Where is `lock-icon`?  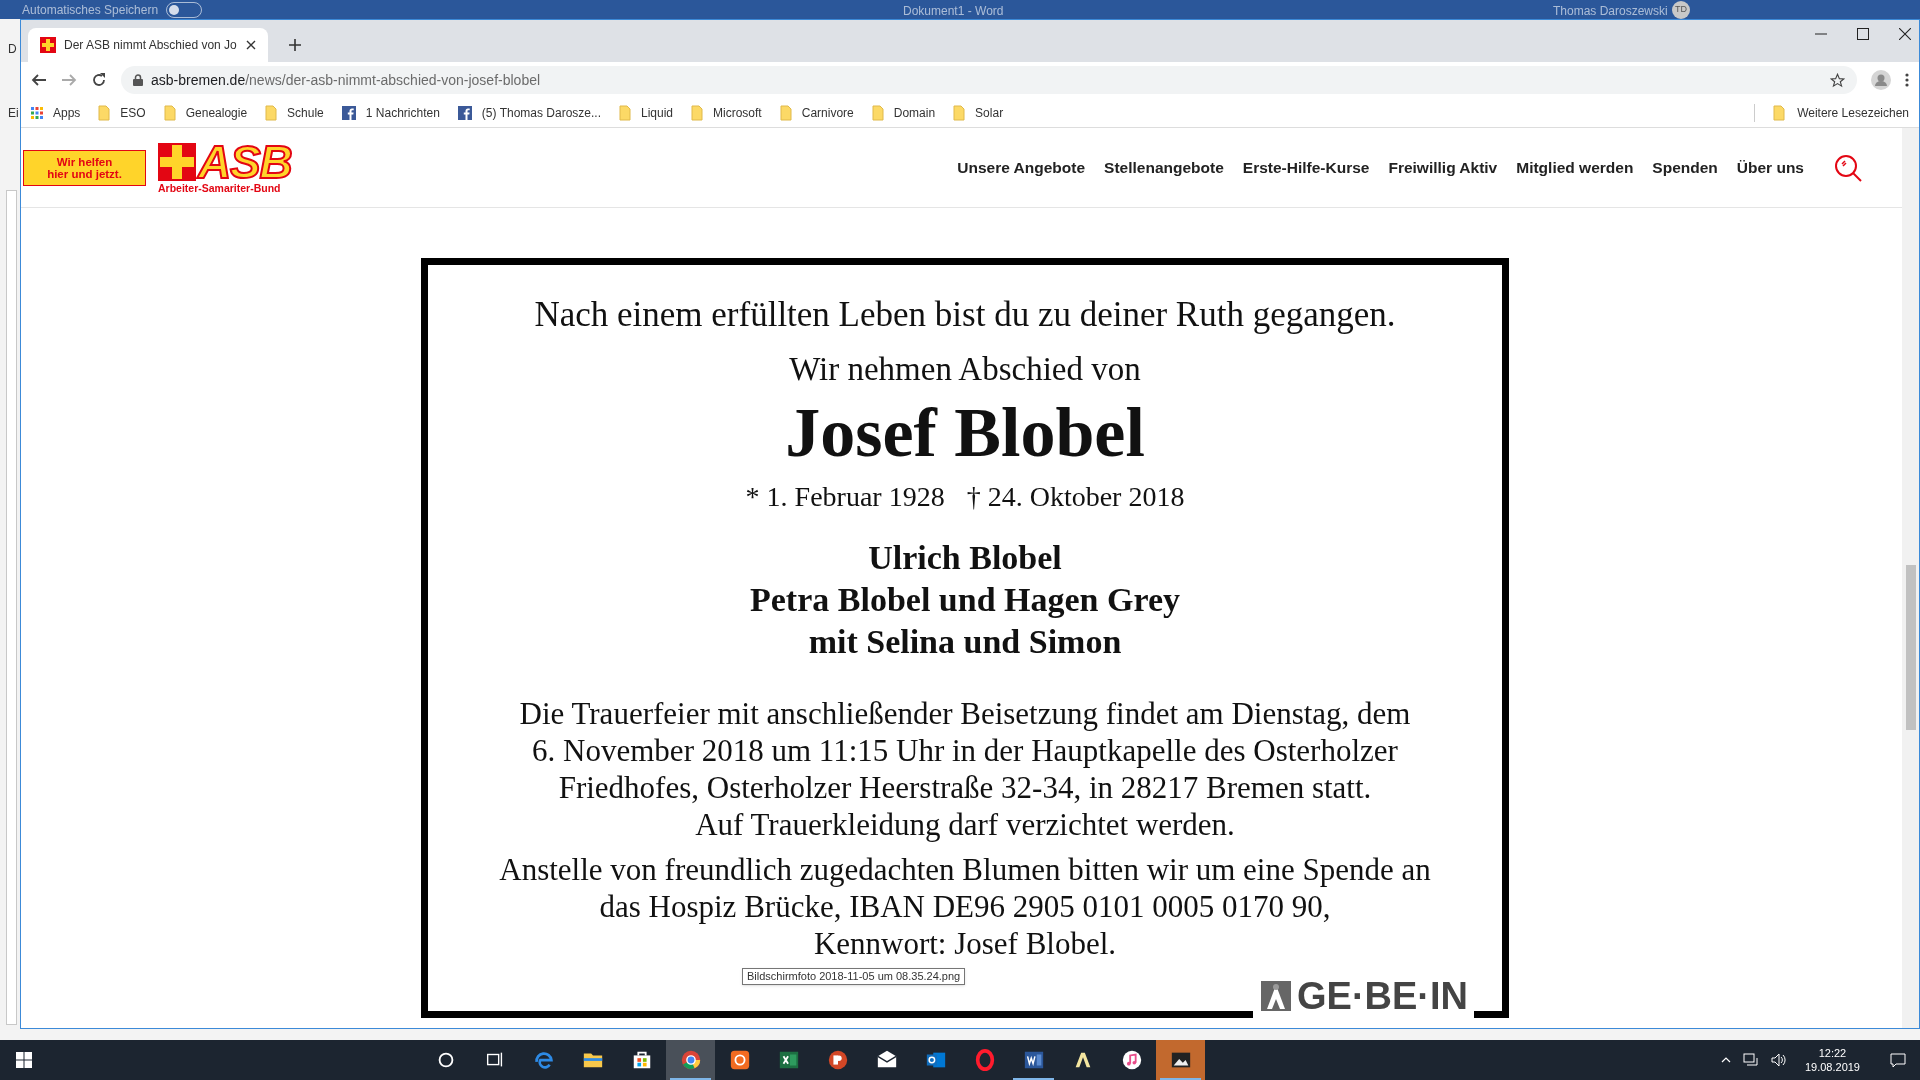
lock-icon is located at coordinates (138, 80).